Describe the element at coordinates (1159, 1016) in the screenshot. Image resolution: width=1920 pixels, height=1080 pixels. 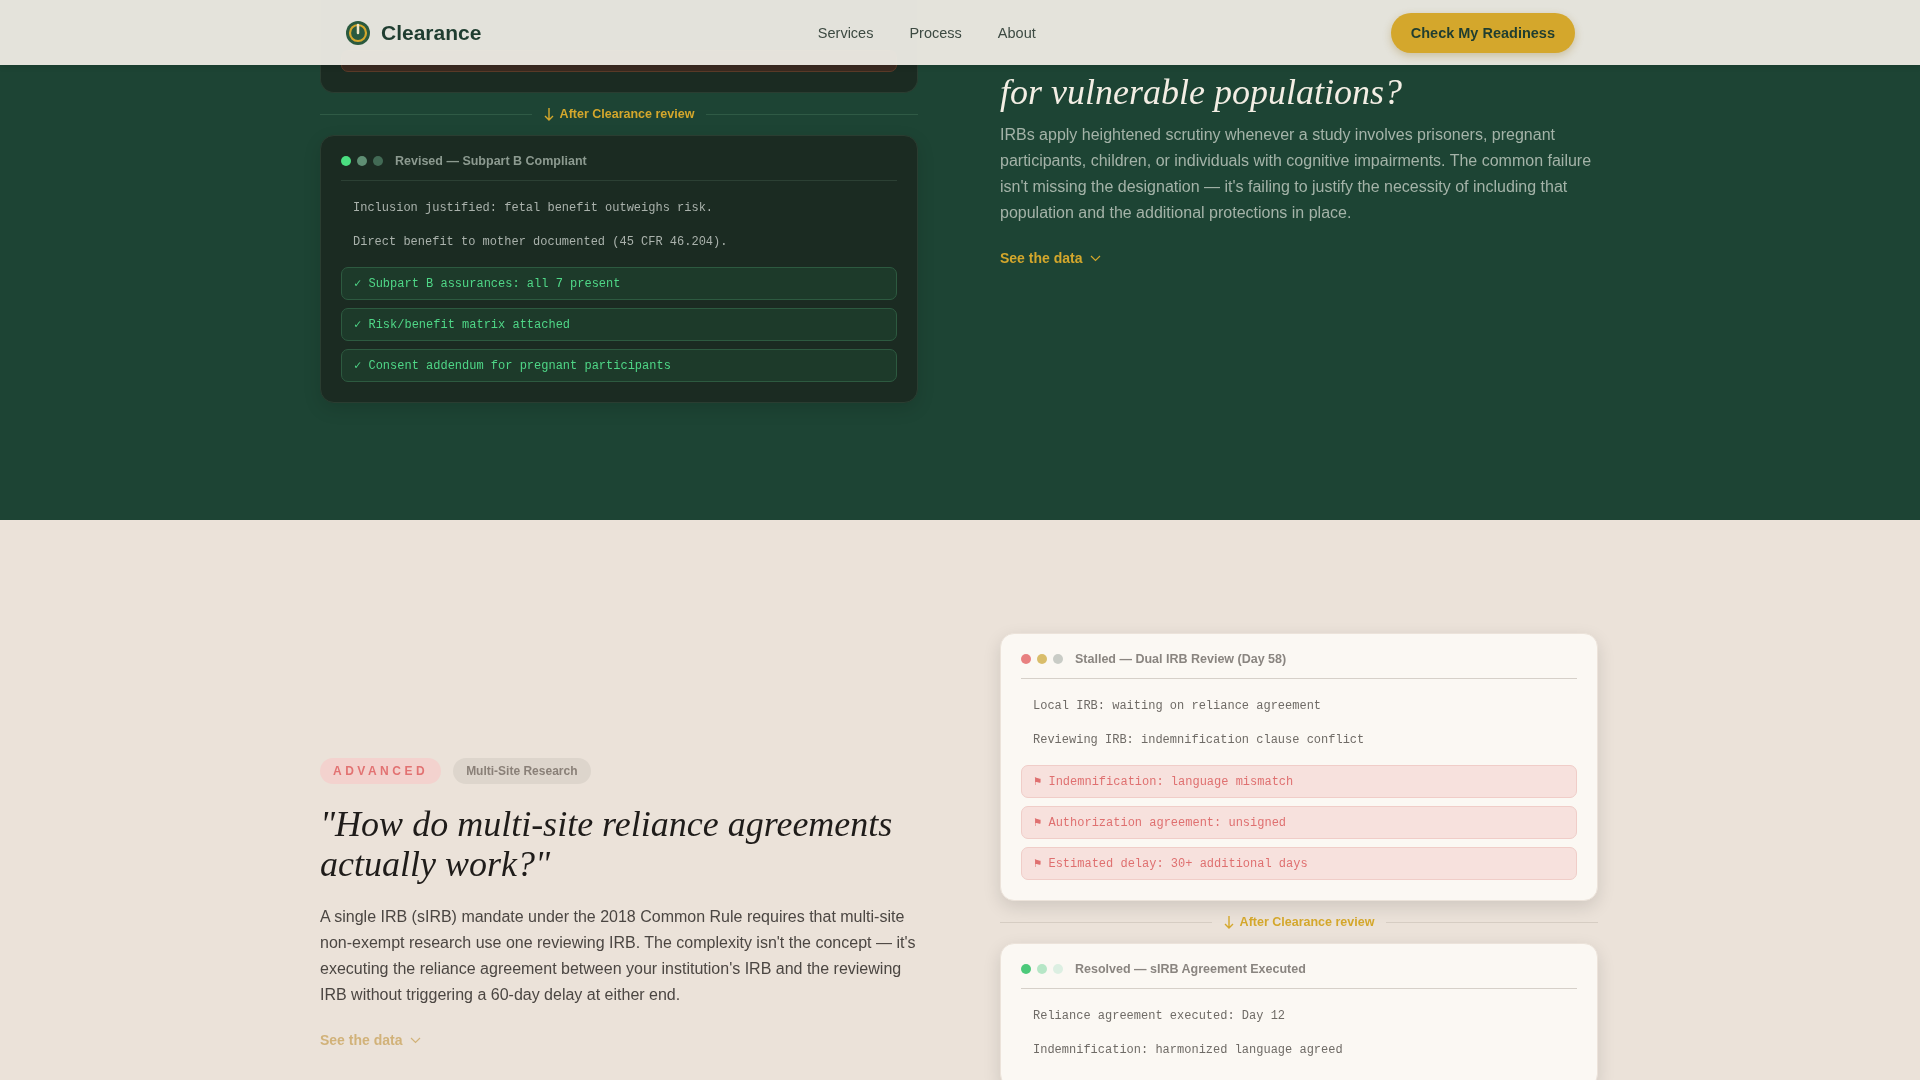
I see `card-line: Reliance agreement executed: Day 12` at that location.